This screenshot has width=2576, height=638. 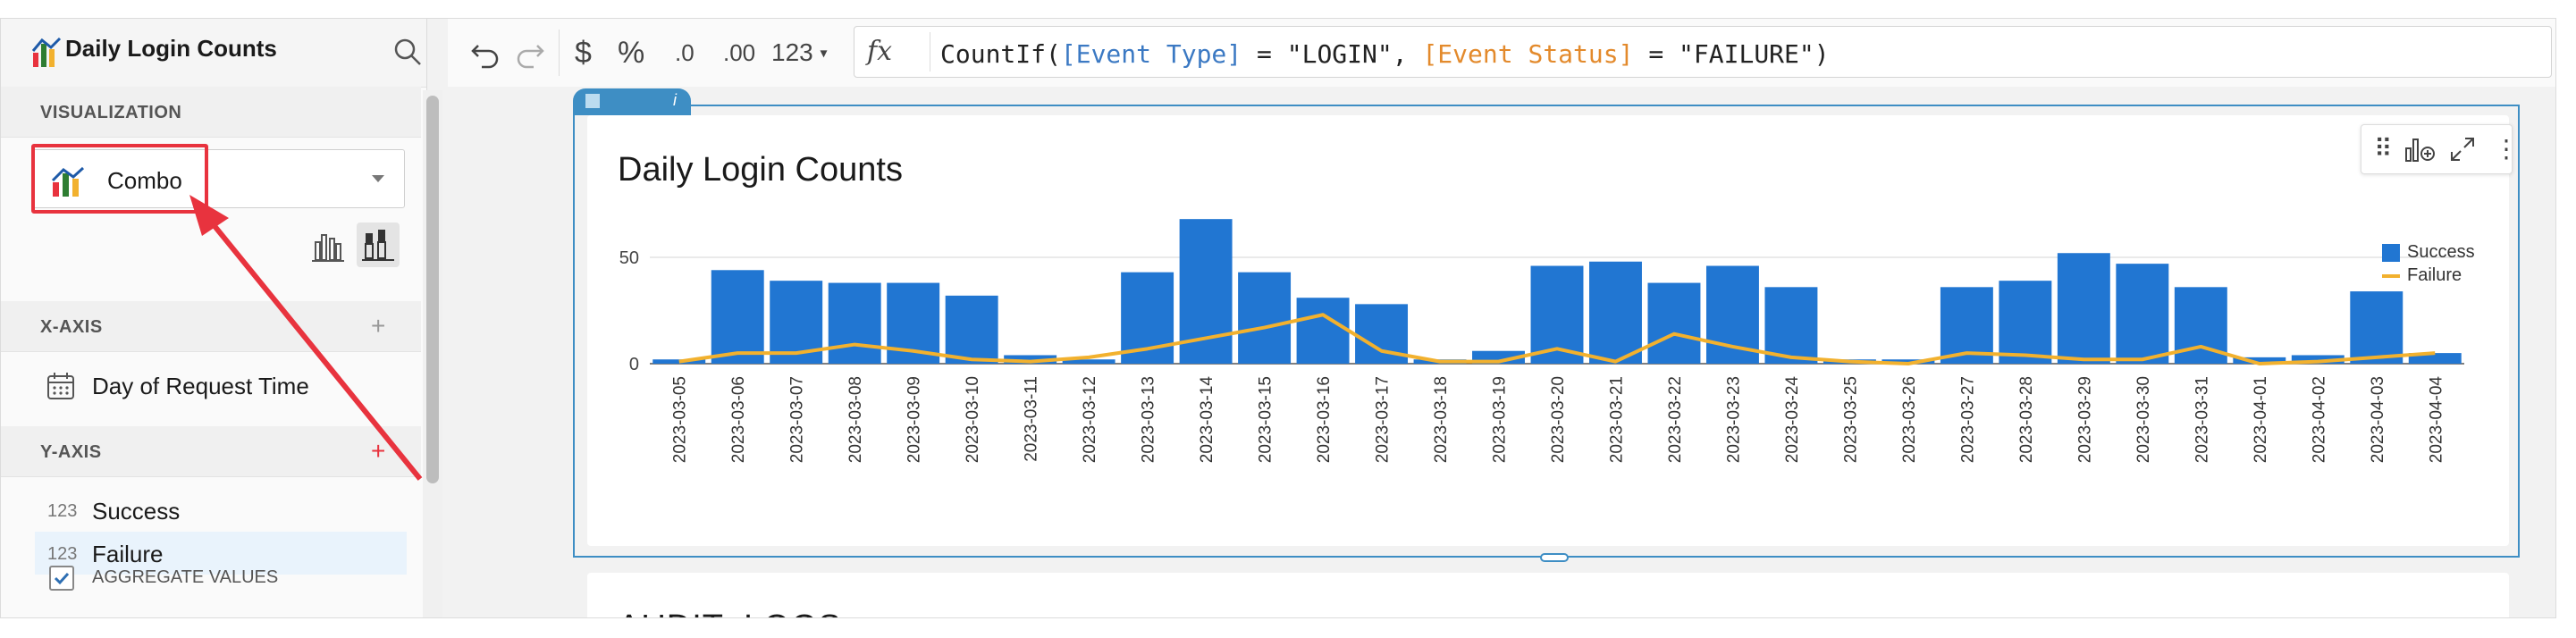 I want to click on audit-logs-title: AUDIT_LOGS, so click(x=730, y=613).